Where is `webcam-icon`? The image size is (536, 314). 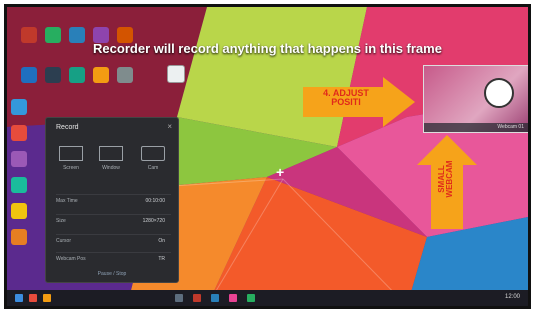 webcam-icon is located at coordinates (153, 153).